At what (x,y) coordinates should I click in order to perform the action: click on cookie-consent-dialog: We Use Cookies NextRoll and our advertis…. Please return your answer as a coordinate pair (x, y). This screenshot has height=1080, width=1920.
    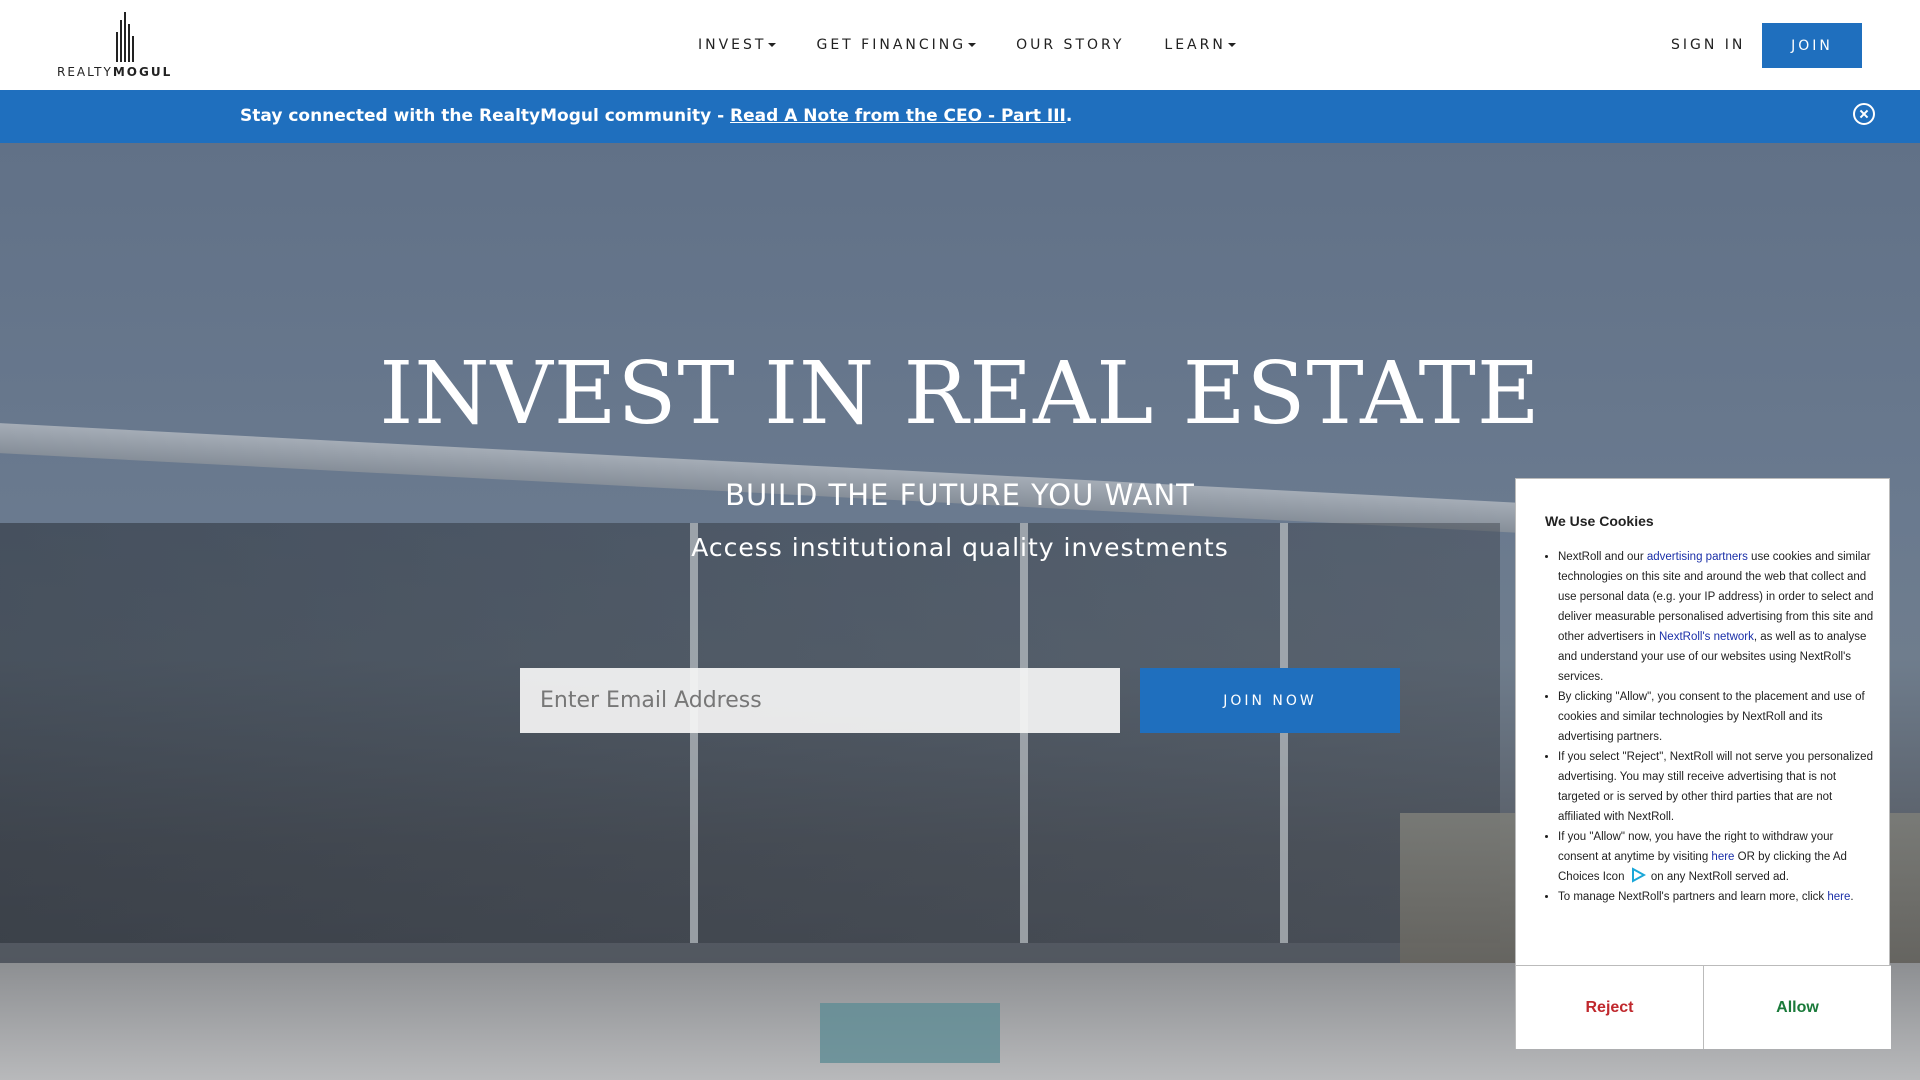
    Looking at the image, I should click on (1703, 763).